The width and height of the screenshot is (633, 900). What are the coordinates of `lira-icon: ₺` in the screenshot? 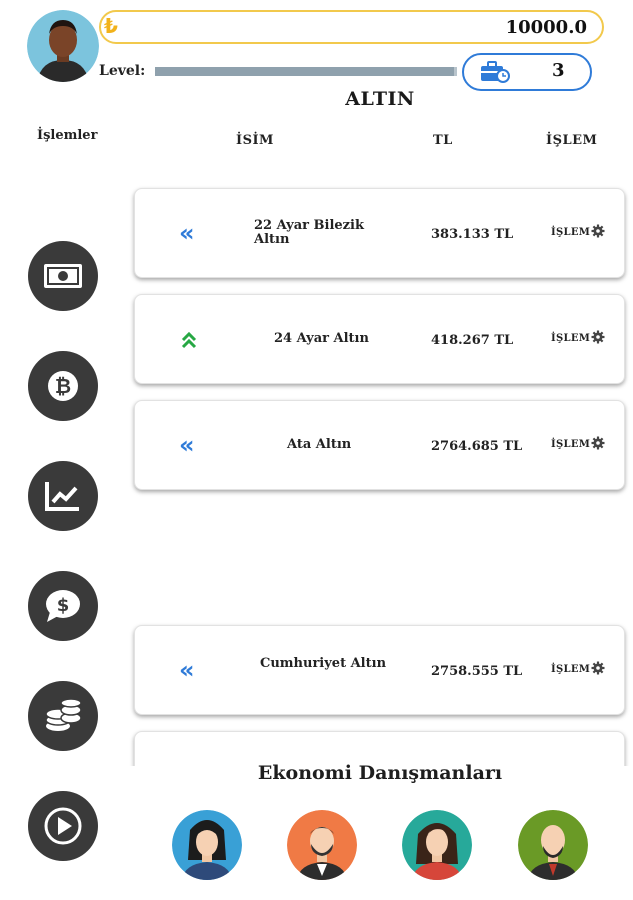 It's located at (111, 26).